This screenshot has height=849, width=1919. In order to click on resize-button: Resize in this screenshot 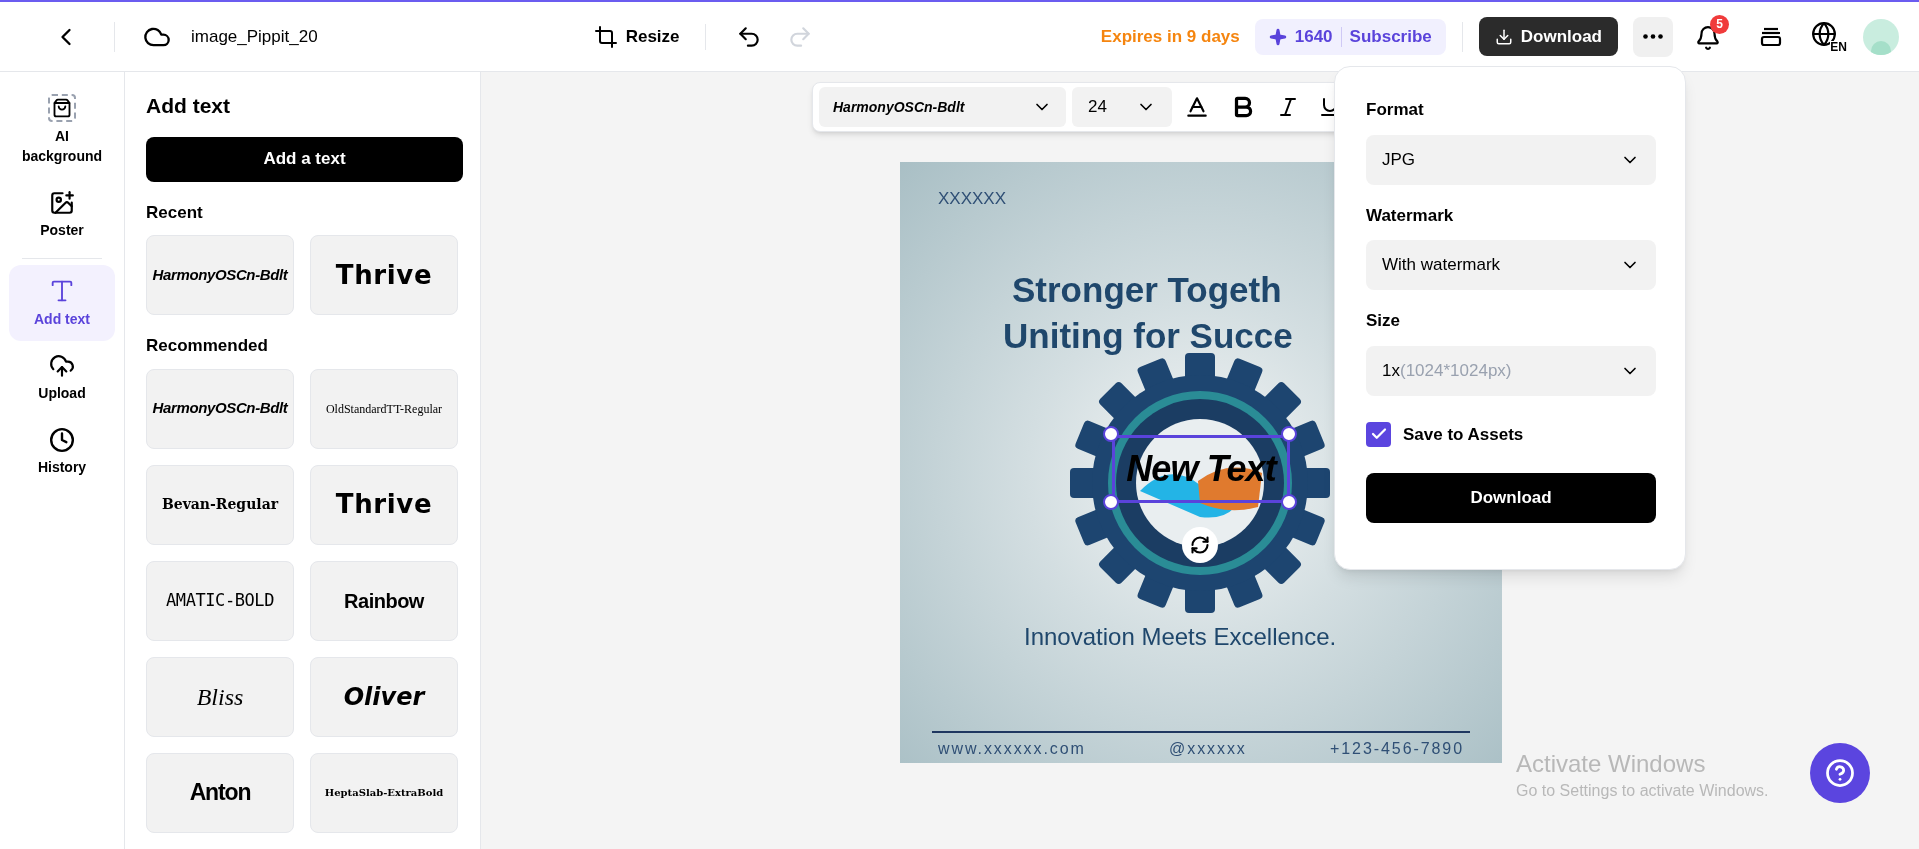, I will do `click(636, 36)`.